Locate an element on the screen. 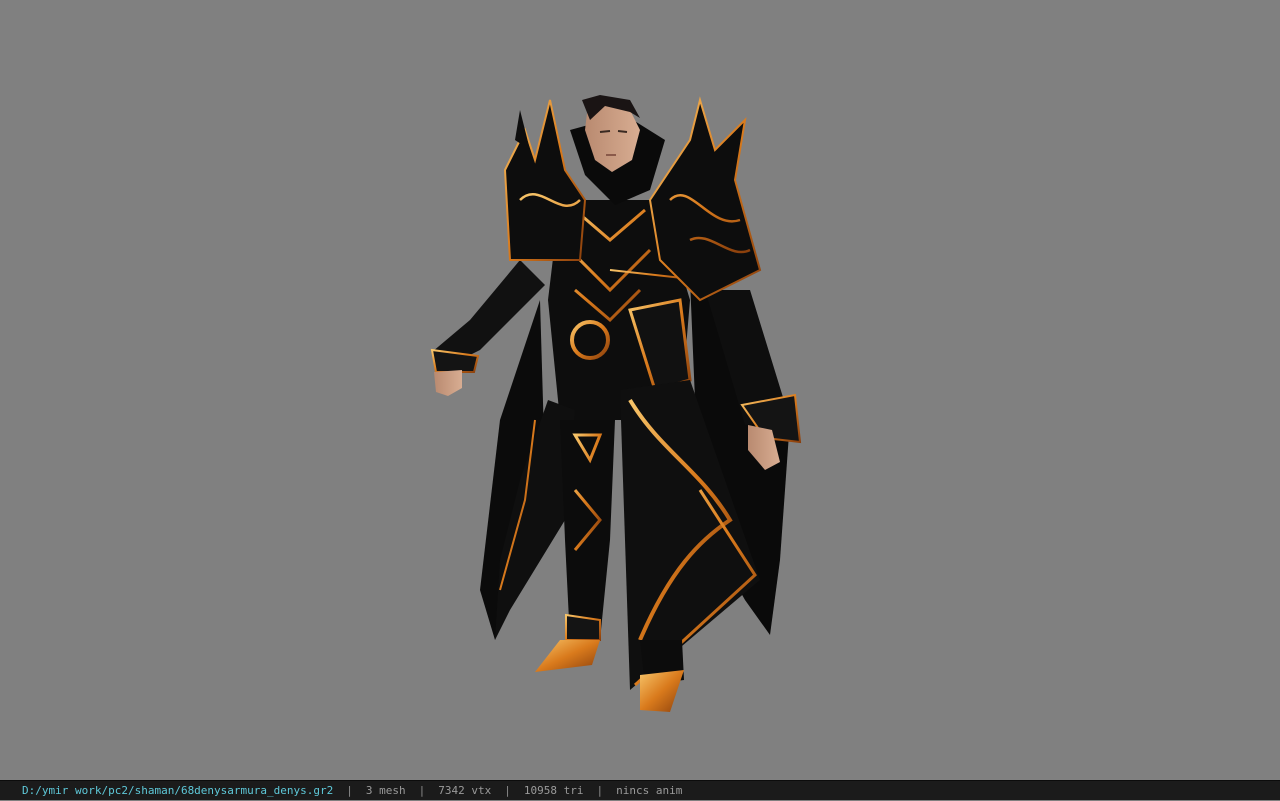 The width and height of the screenshot is (1280, 801). vertex-count: 7342 vtx is located at coordinates (465, 790).